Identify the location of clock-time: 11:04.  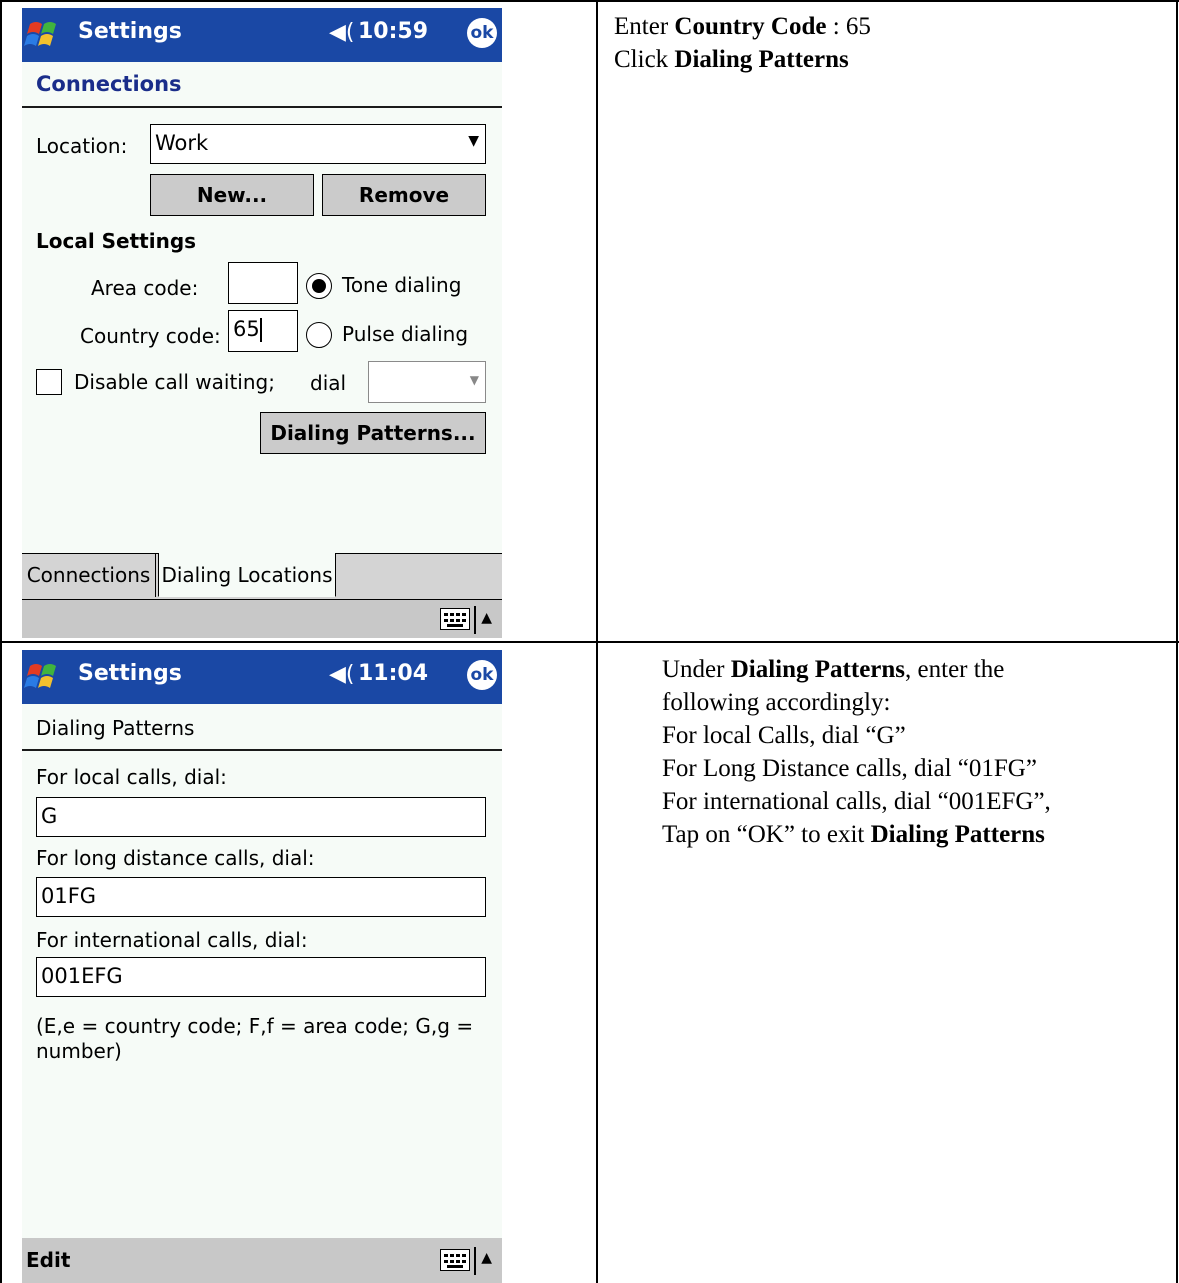
(393, 673).